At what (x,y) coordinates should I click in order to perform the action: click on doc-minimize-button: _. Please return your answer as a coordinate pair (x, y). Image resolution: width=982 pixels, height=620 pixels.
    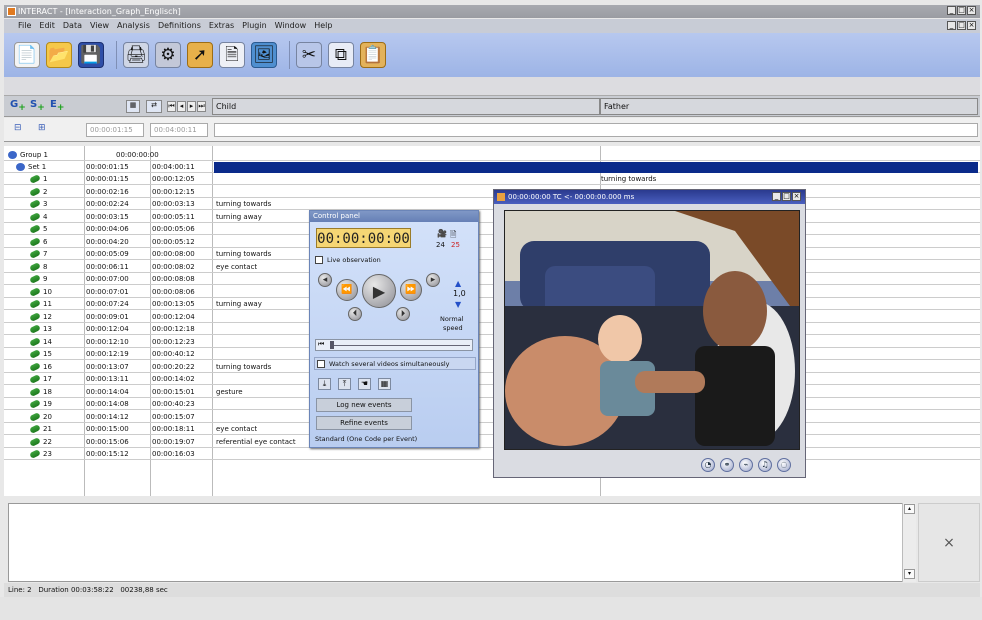
    Looking at the image, I should click on (951, 25).